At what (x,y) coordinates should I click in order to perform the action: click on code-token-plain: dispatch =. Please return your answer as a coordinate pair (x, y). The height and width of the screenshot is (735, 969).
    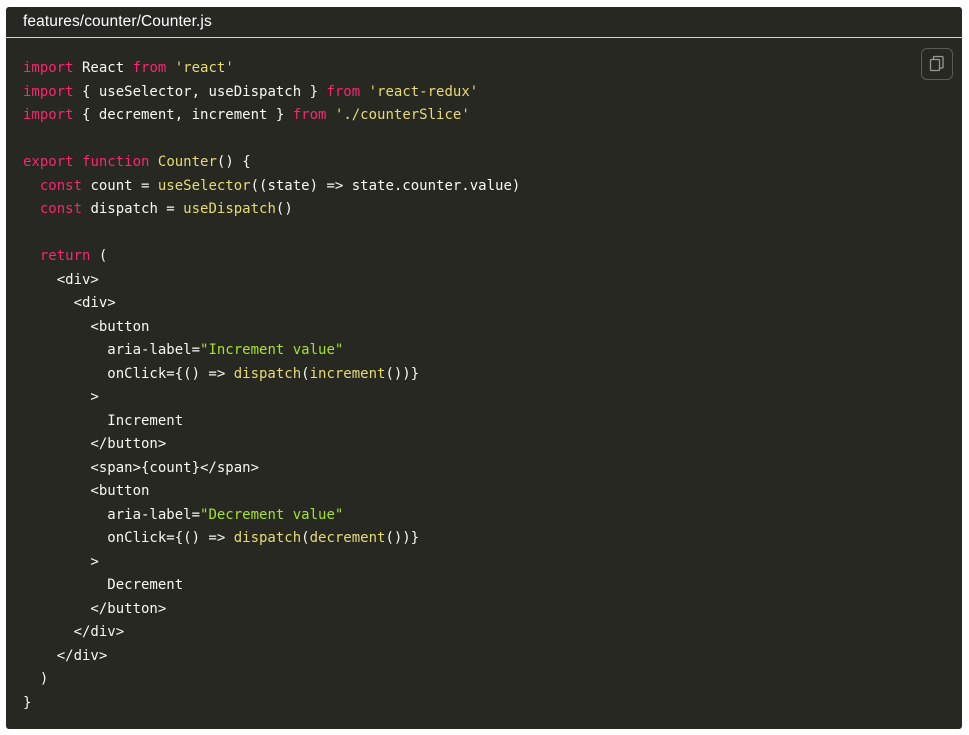
    Looking at the image, I should click on (133, 209).